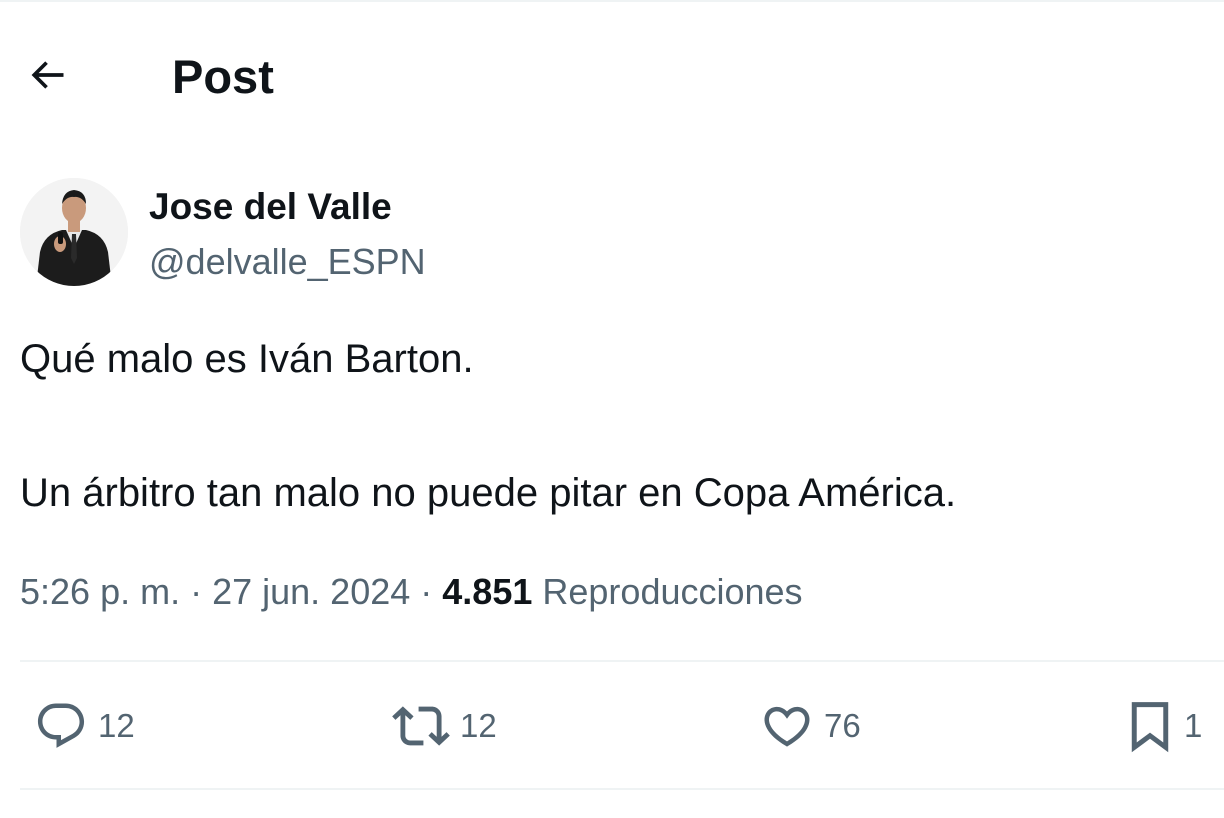 This screenshot has height=818, width=1224. I want to click on reply-button: 12, so click(84, 726).